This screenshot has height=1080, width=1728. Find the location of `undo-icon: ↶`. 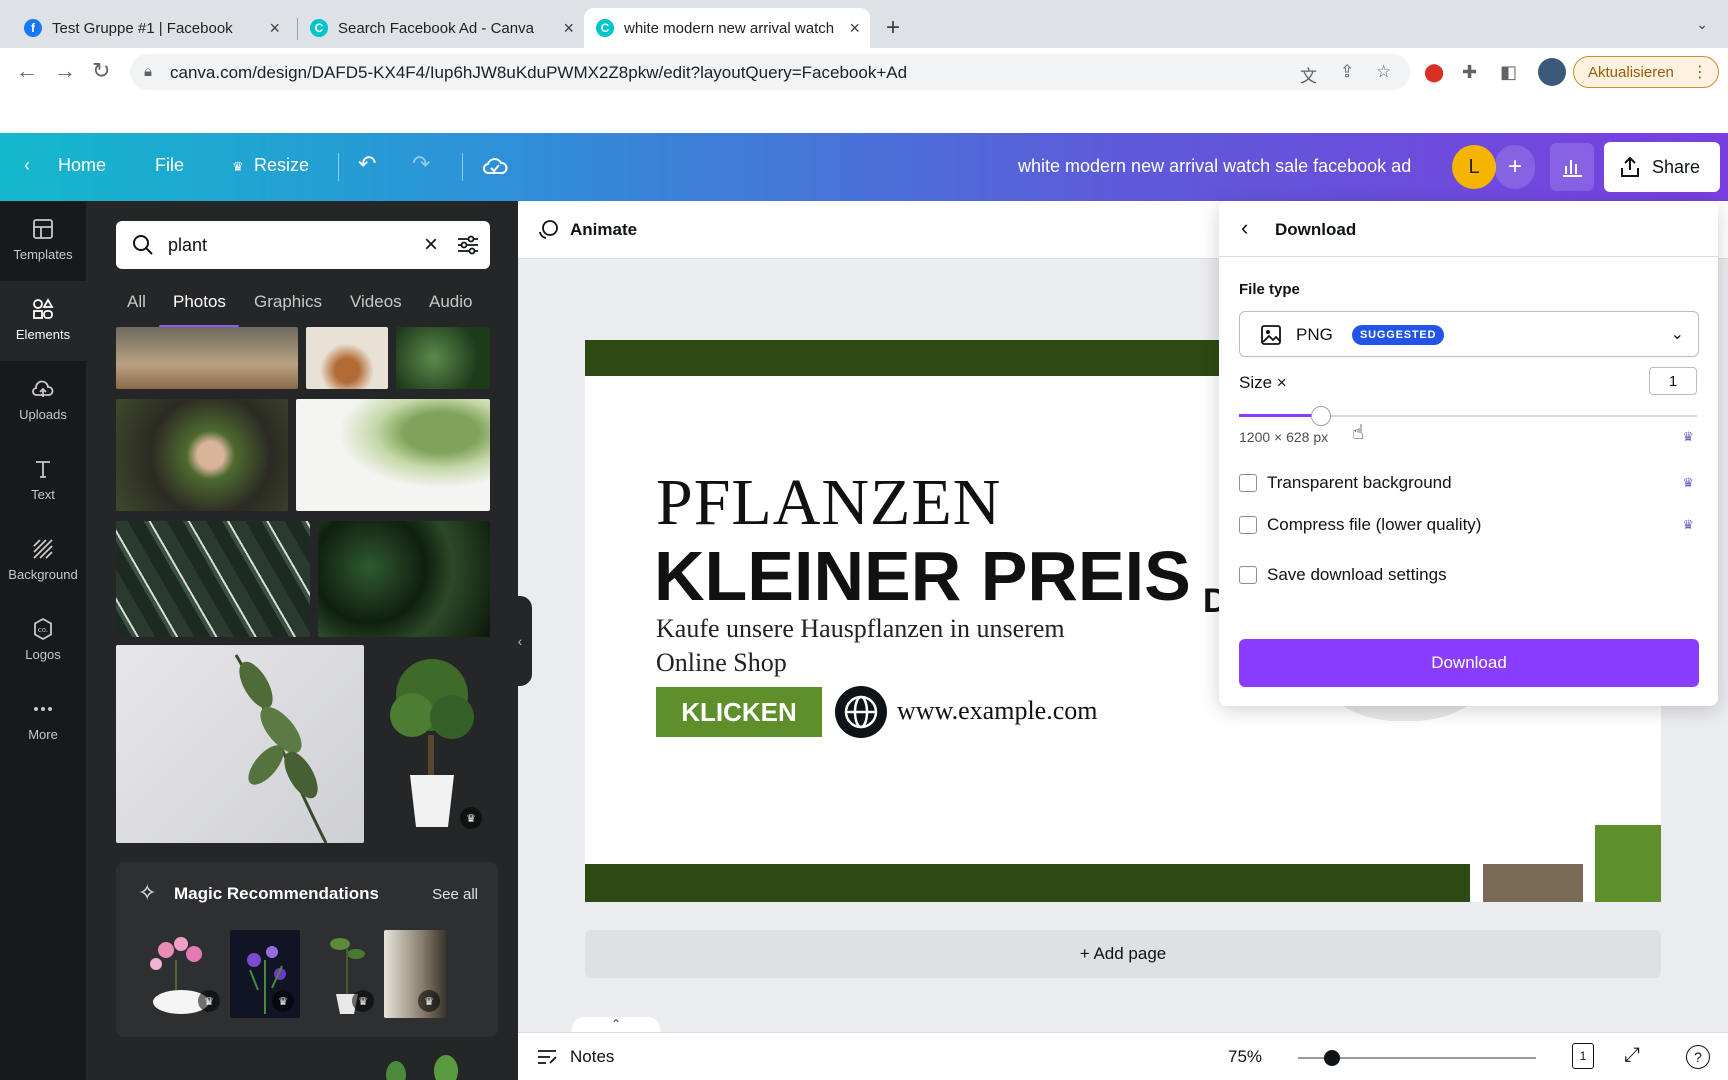

undo-icon: ↶ is located at coordinates (367, 164).